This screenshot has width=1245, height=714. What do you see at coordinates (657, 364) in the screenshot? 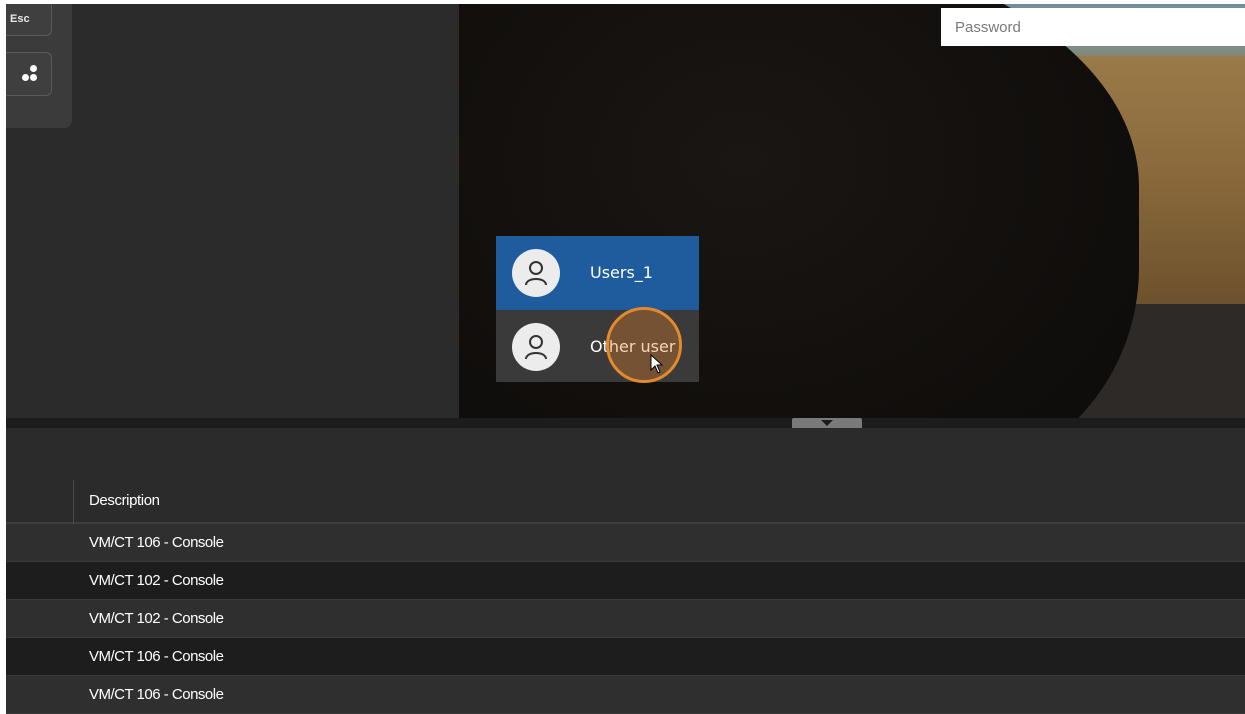
I see `mouse-pointer-icon` at bounding box center [657, 364].